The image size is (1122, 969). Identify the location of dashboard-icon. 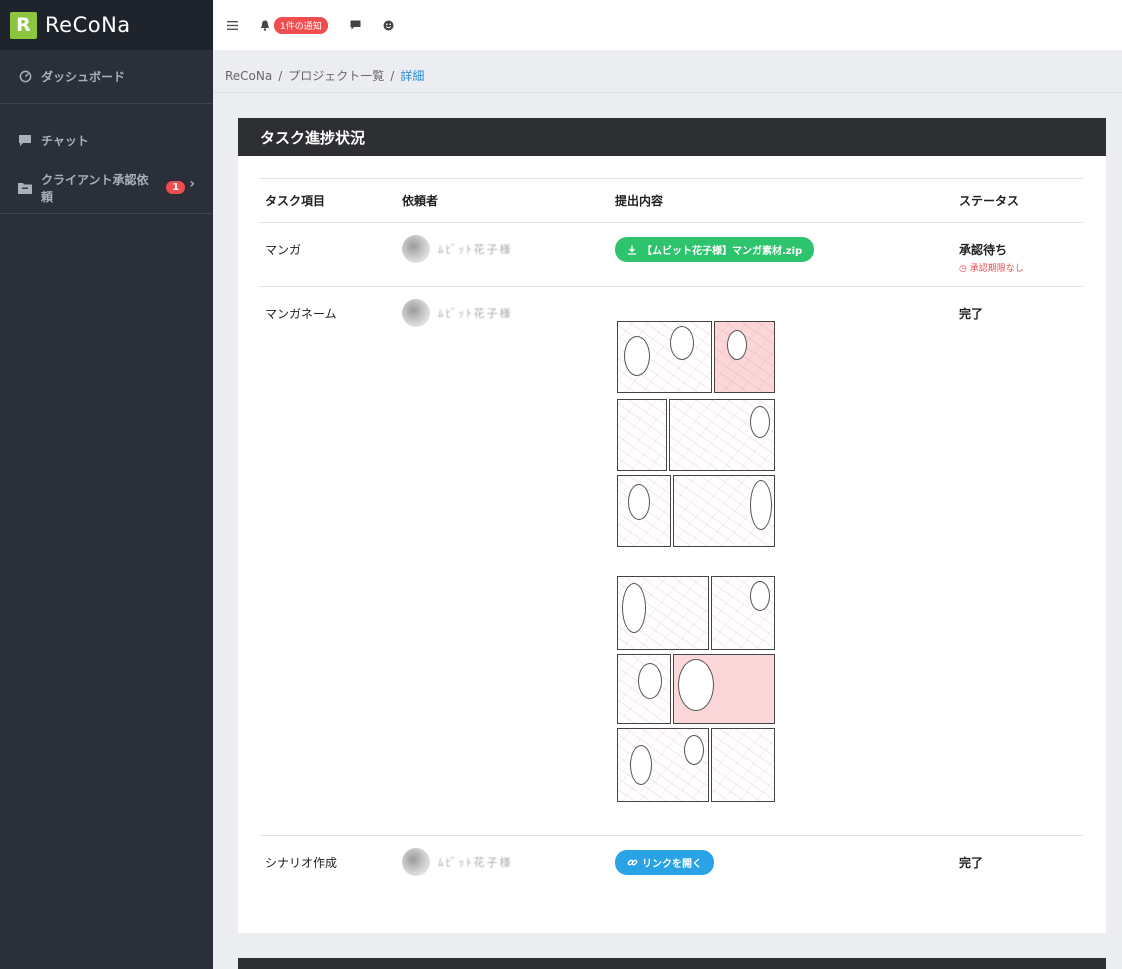
(25, 77).